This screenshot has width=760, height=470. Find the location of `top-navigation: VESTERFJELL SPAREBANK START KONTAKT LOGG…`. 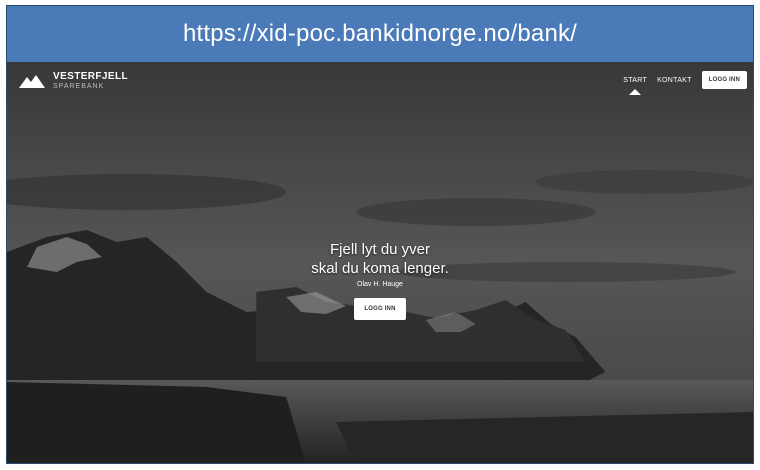

top-navigation: VESTERFJELL SPAREBANK START KONTAKT LOGG… is located at coordinates (380, 80).